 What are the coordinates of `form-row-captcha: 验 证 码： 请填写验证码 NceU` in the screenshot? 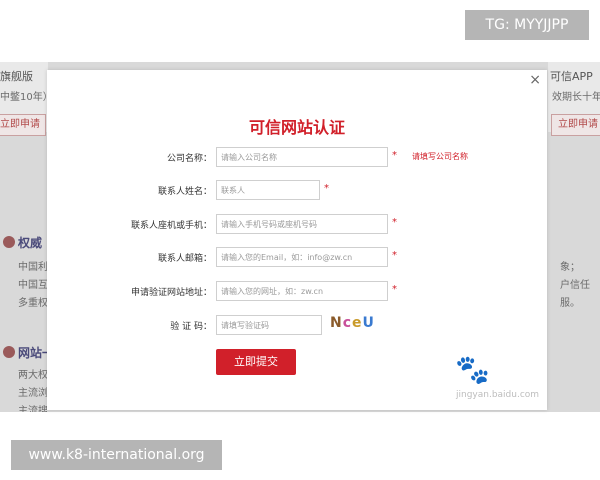 It's located at (297, 326).